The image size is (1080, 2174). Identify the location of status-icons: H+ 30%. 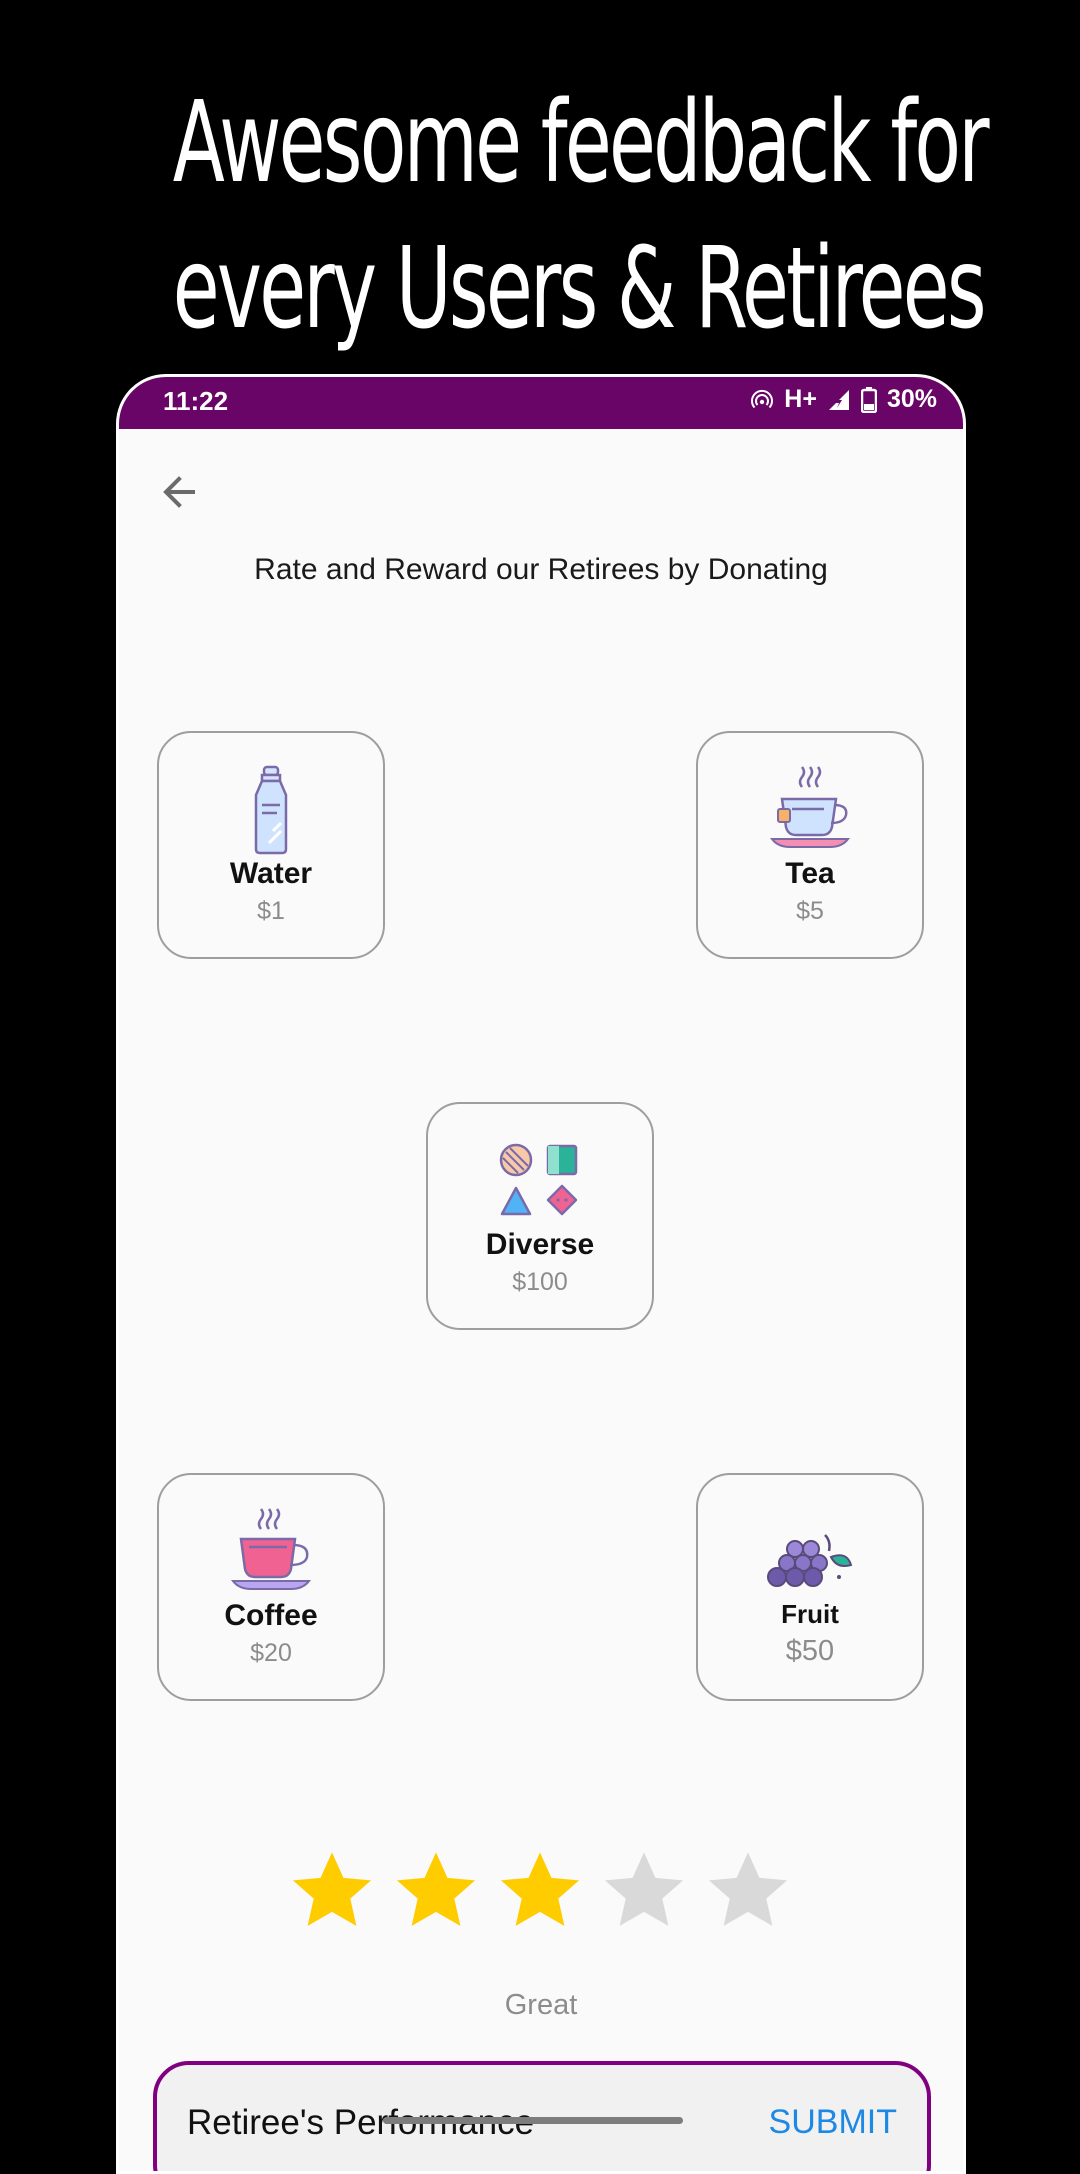
(843, 399).